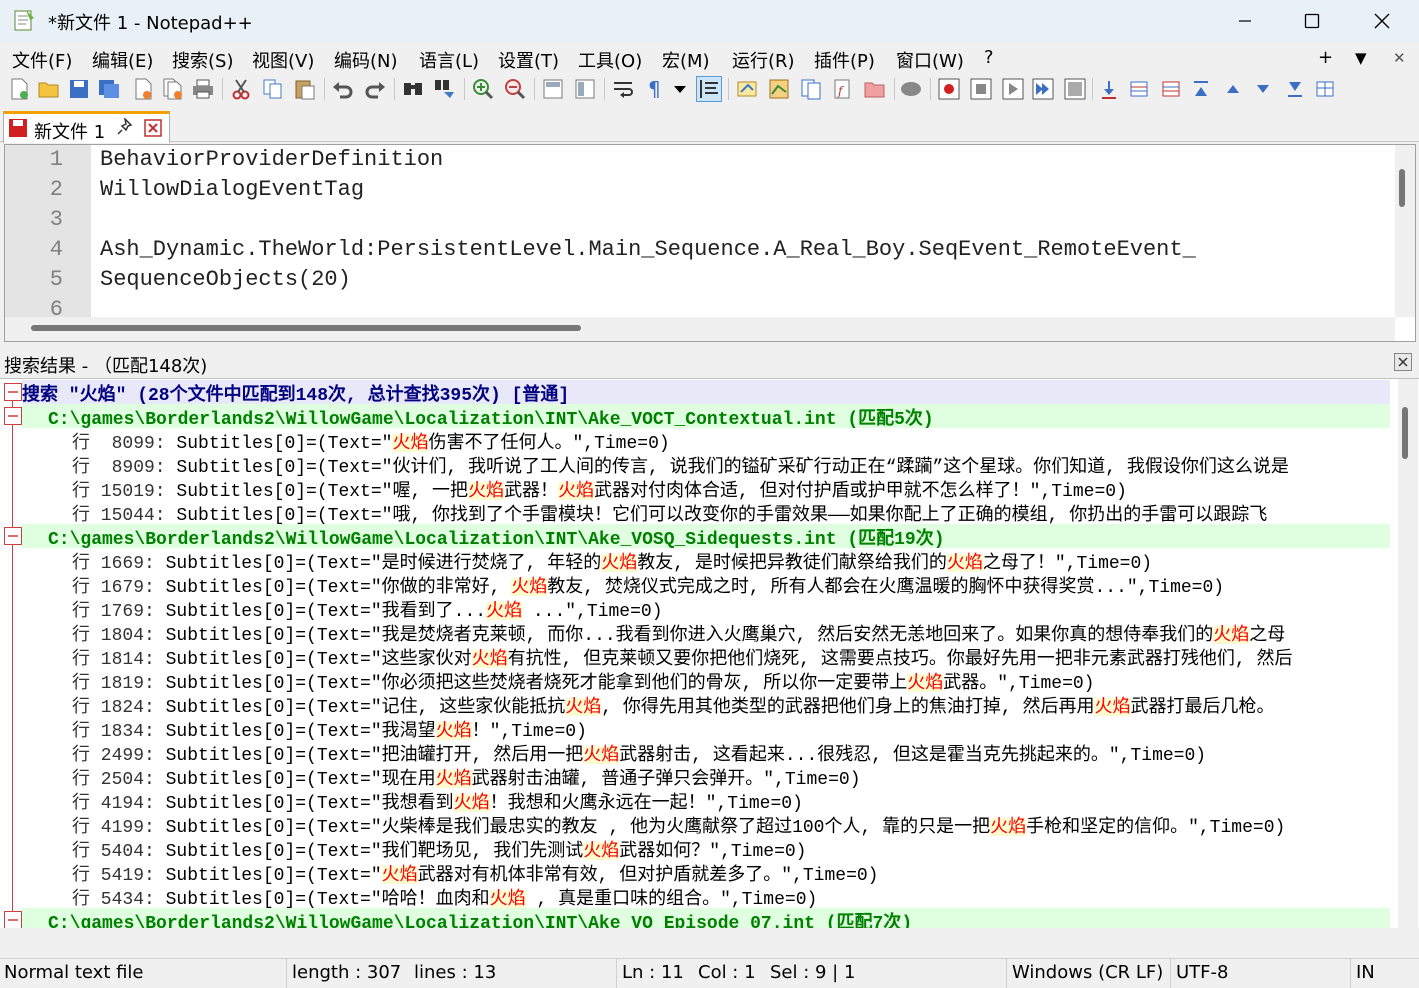 This screenshot has height=988, width=1419. What do you see at coordinates (343, 89) in the screenshot?
I see `undo-icon` at bounding box center [343, 89].